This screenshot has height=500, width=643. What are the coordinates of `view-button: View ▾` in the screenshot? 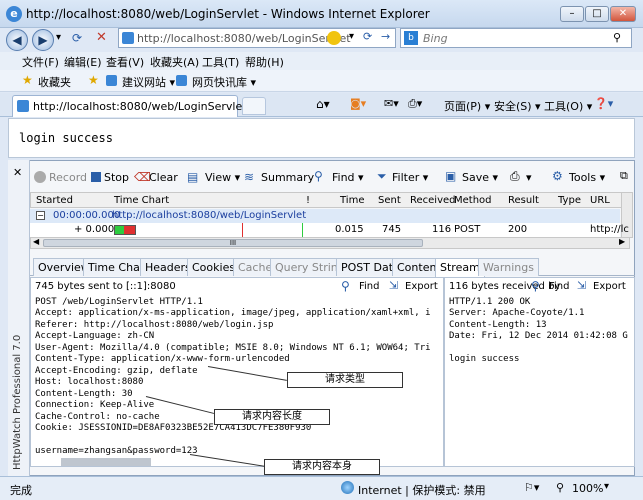 It's located at (222, 177).